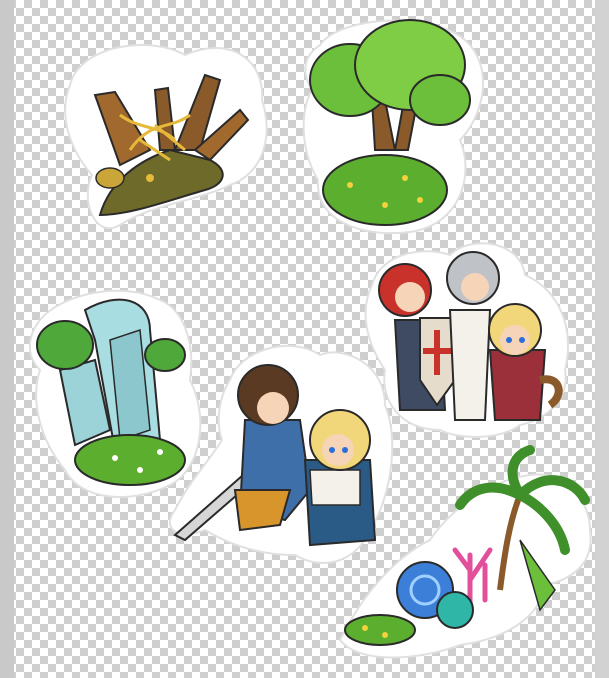  What do you see at coordinates (393, 127) in the screenshot?
I see `green-tree-bush-sticker` at bounding box center [393, 127].